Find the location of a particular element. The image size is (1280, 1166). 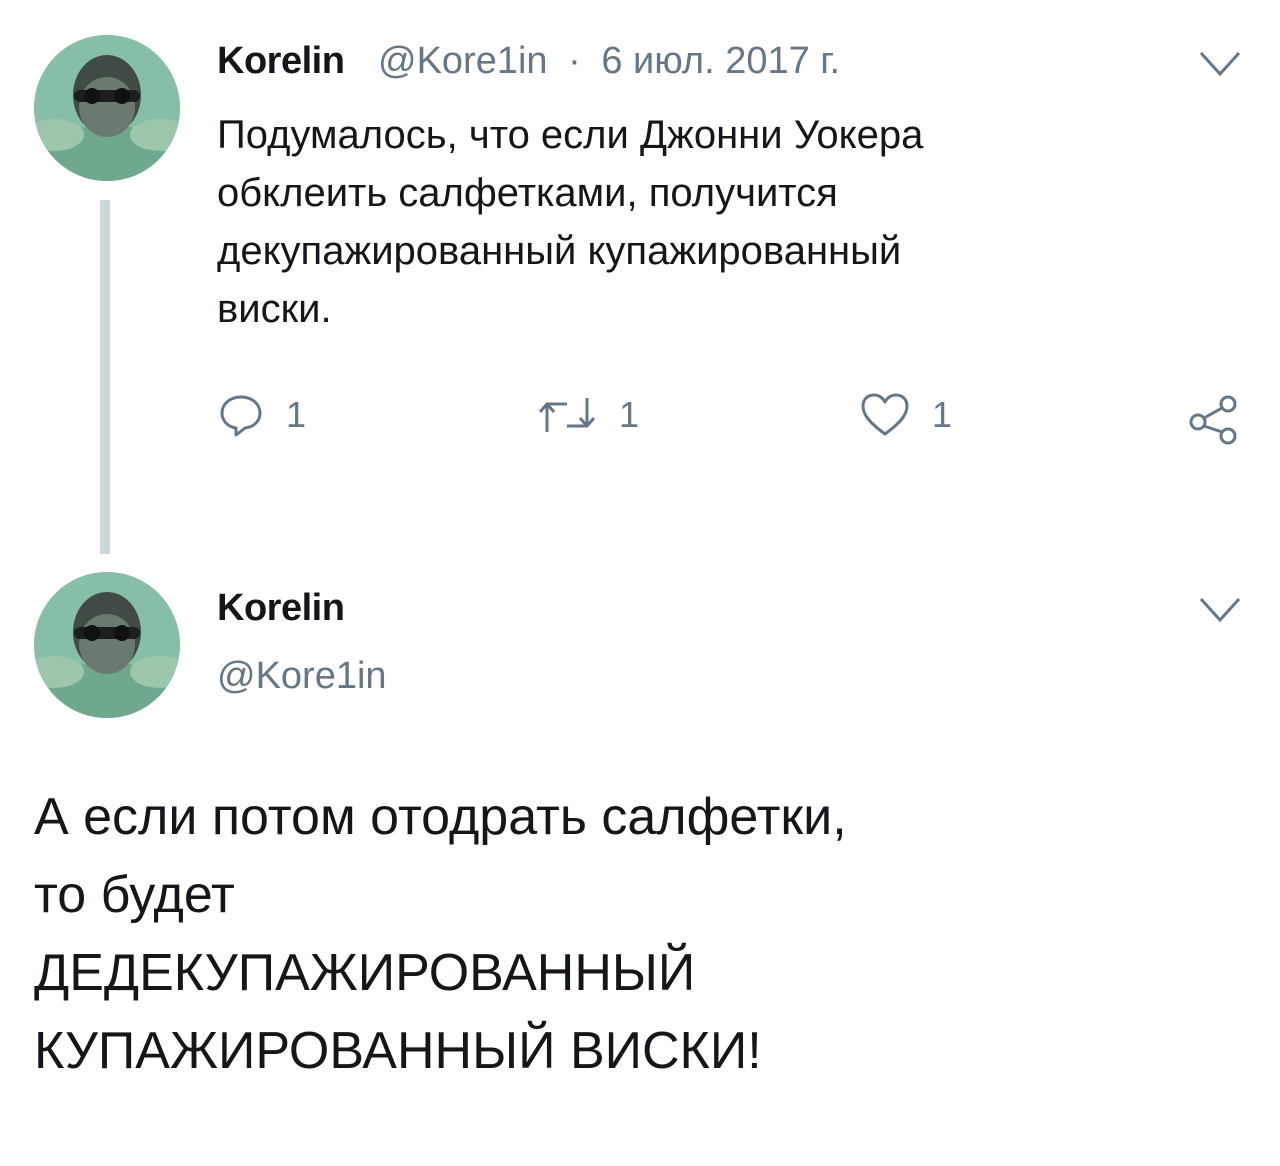

tweet-date: 6 июл. 2017 г. is located at coordinates (720, 61).